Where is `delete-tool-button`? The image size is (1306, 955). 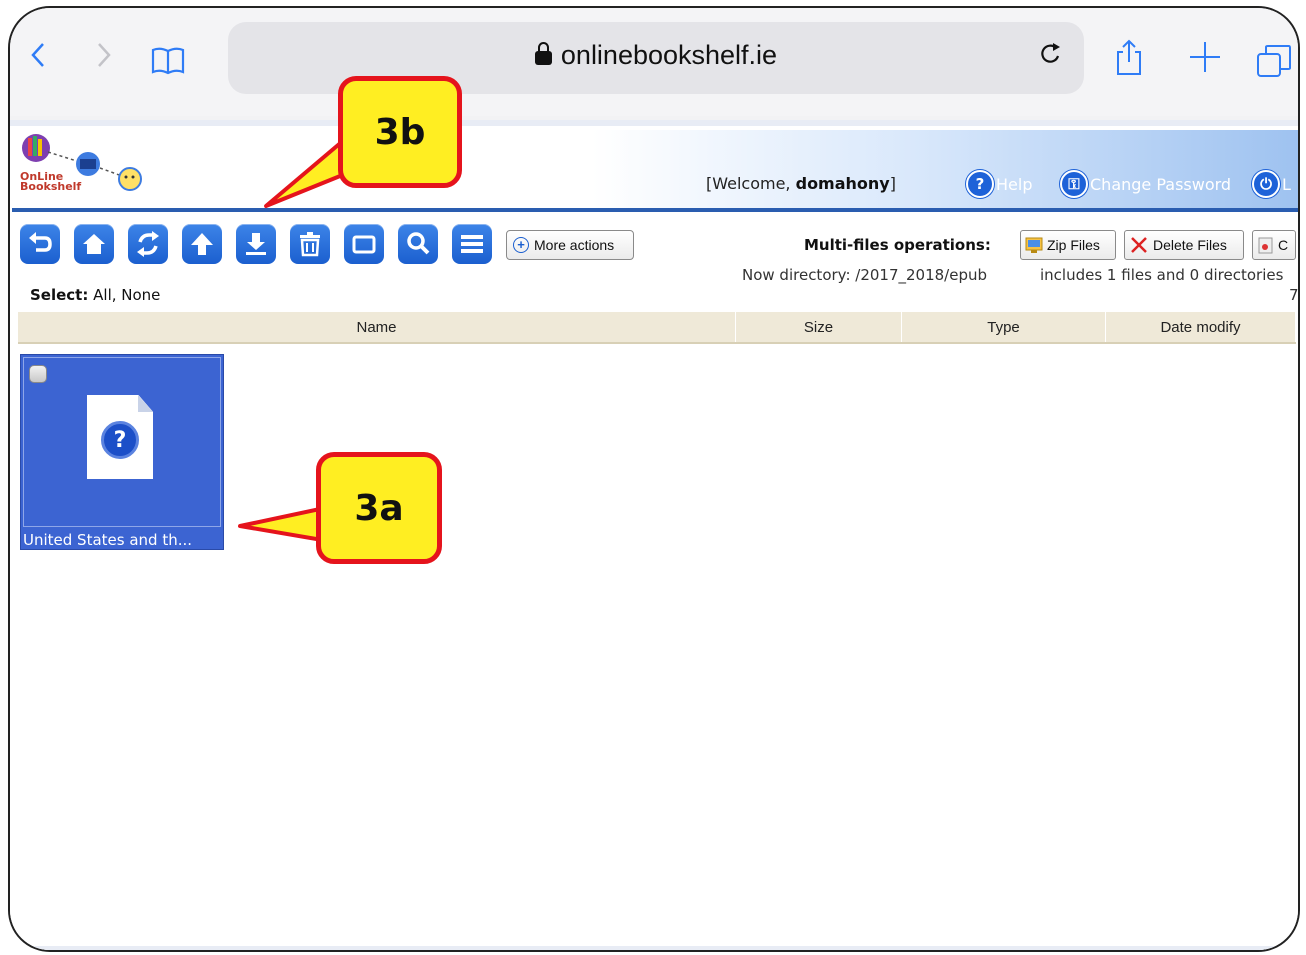 delete-tool-button is located at coordinates (310, 244).